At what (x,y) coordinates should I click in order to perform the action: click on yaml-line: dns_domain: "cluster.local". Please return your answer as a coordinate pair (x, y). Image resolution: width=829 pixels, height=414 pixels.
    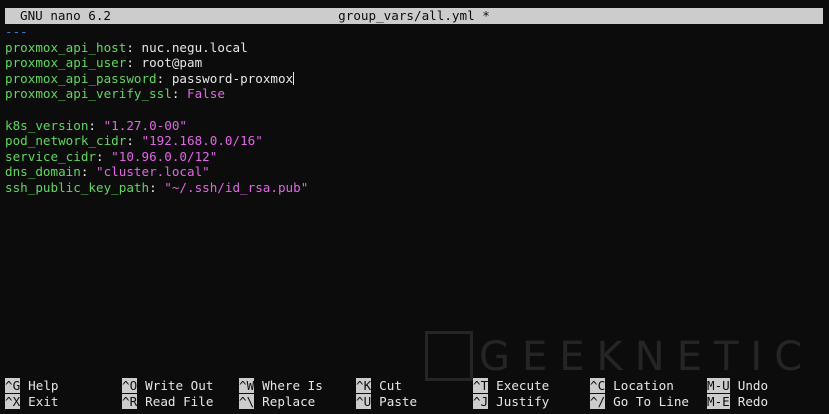
    Looking at the image, I should click on (414, 172).